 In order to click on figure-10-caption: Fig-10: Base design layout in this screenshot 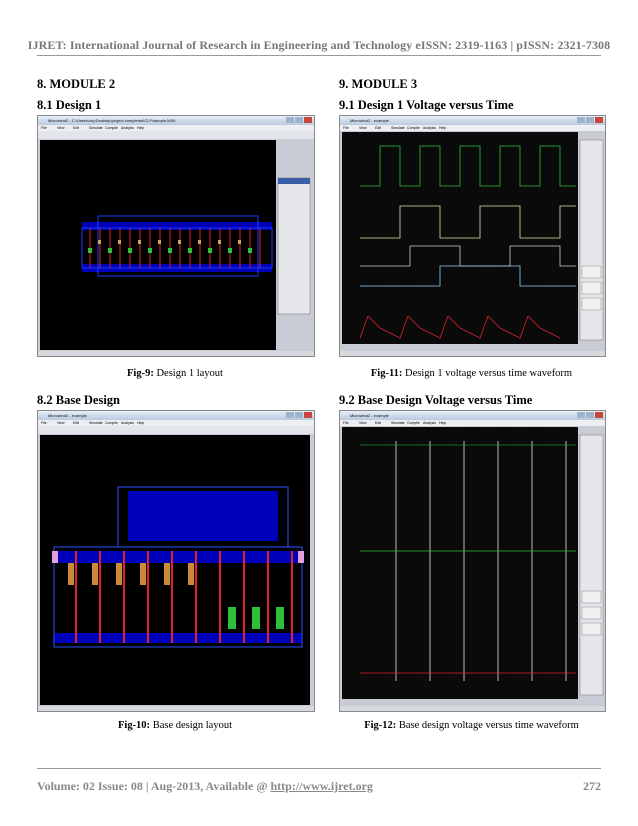, I will do `click(175, 725)`.